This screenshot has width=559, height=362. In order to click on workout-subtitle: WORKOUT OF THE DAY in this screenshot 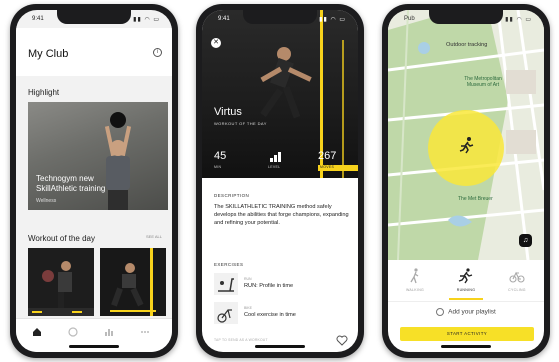, I will do `click(240, 123)`.